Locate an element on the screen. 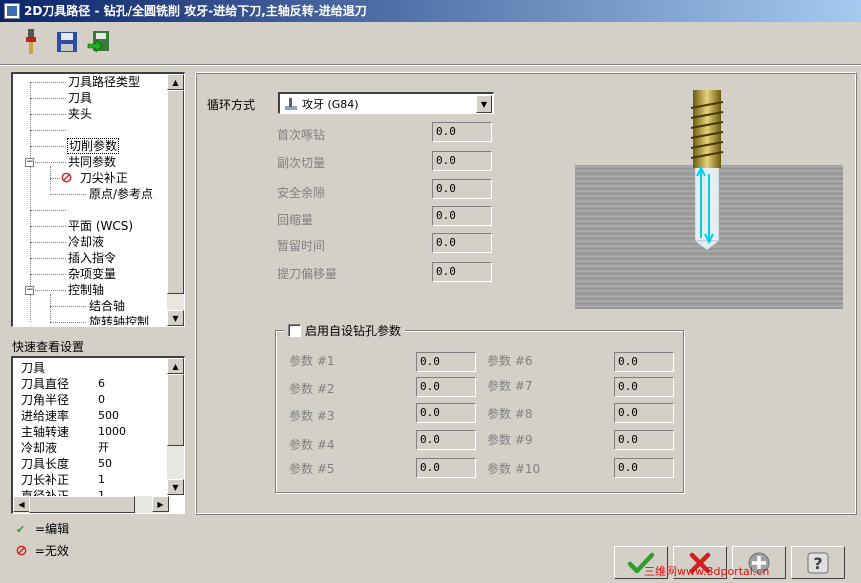 Image resolution: width=861 pixels, height=583 pixels. window-title: 2D刀具路径 - 钻孔/全圆铣削 攻牙-进给下刀,主轴反转-进给退刀 is located at coordinates (195, 11).